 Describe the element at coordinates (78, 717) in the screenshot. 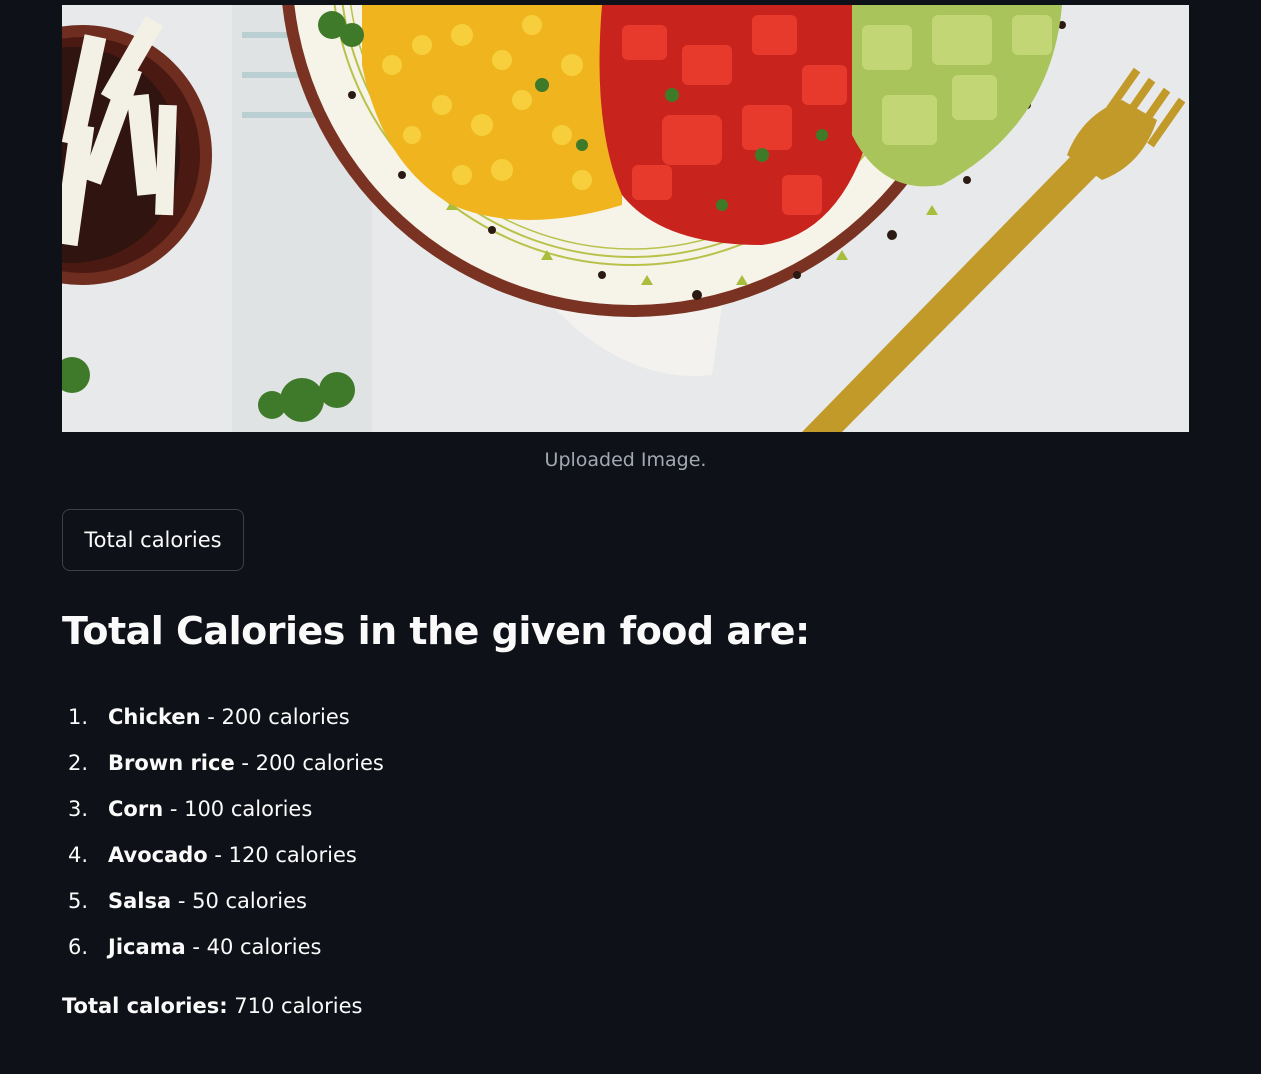

I see `item-number: 1.` at that location.